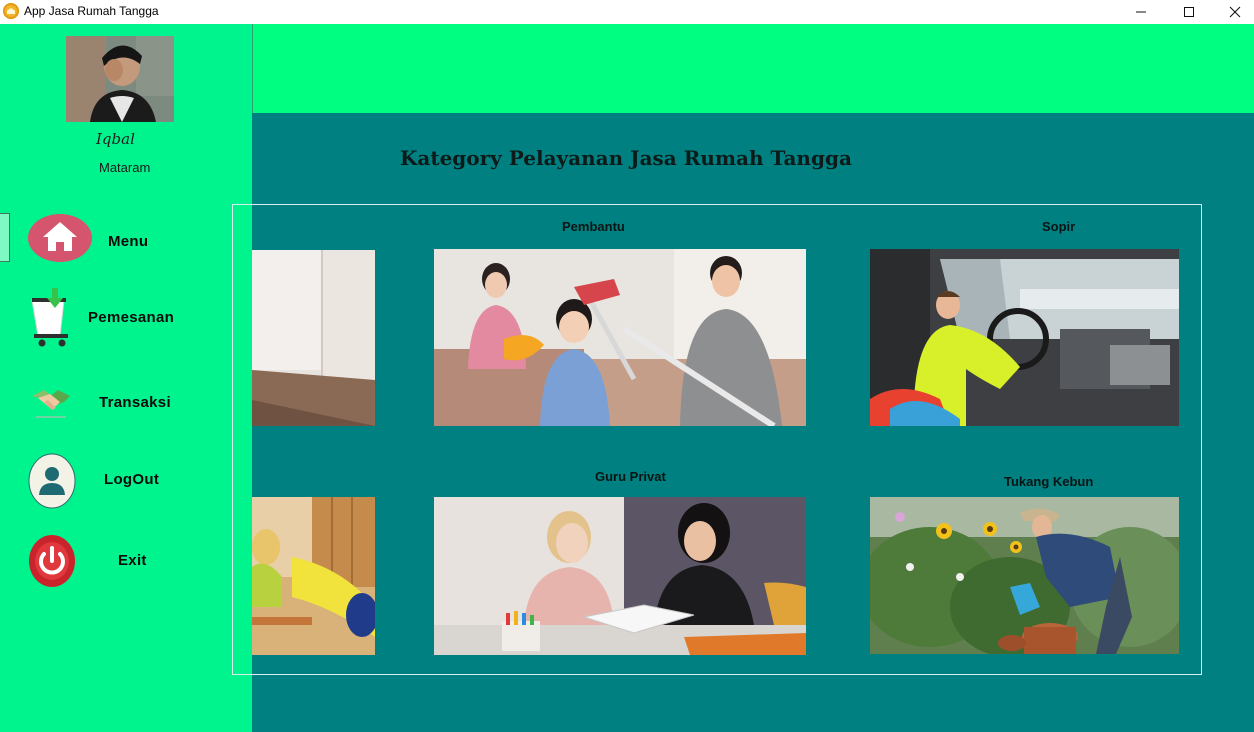 The height and width of the screenshot is (732, 1254). What do you see at coordinates (620, 576) in the screenshot?
I see `category-image-guru-privat` at bounding box center [620, 576].